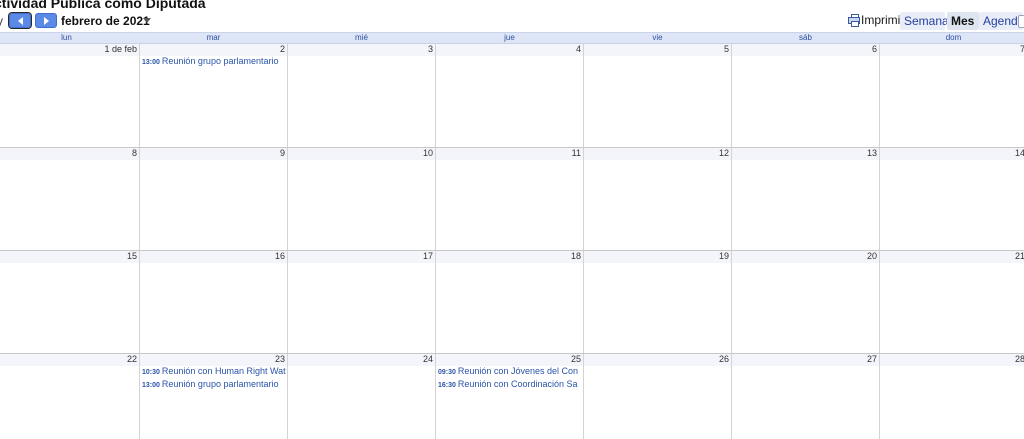  I want to click on day-cell: 24, so click(361, 396).